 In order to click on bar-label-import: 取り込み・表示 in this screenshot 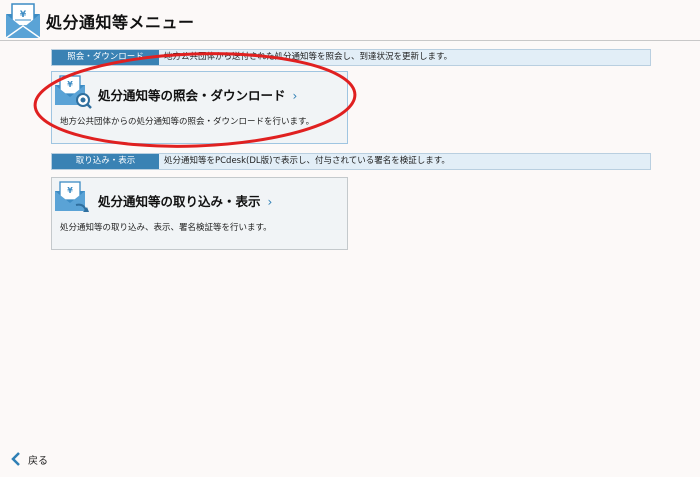, I will do `click(105, 161)`.